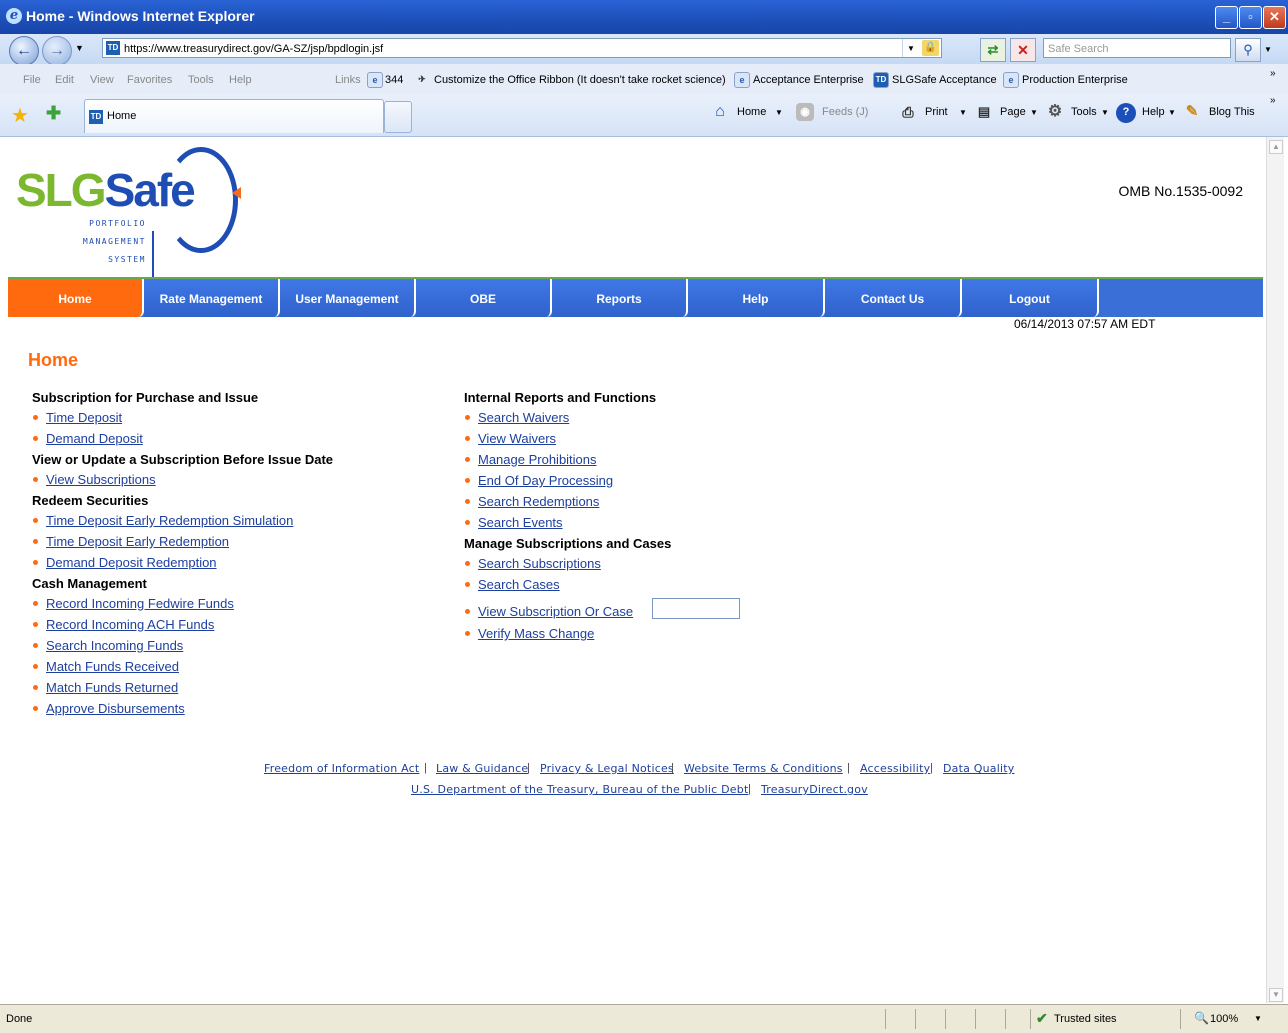 The width and height of the screenshot is (1288, 1033). What do you see at coordinates (1034, 112) in the screenshot?
I see `page-dropdown-icon: ▼` at bounding box center [1034, 112].